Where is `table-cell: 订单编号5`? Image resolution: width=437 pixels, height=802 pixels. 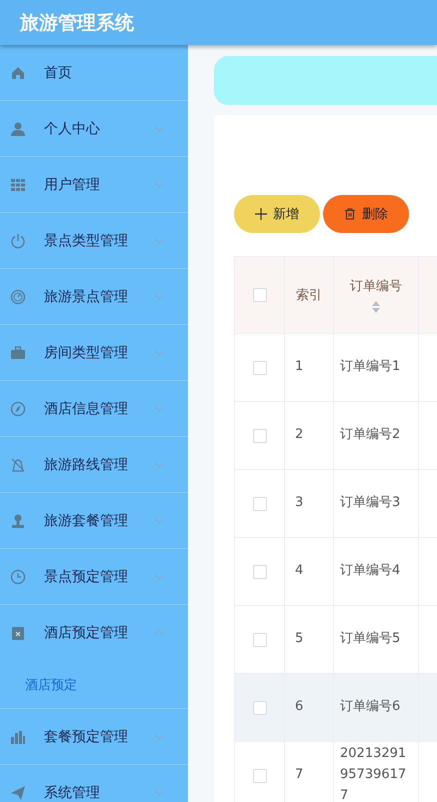 table-cell: 订单编号5 is located at coordinates (370, 638).